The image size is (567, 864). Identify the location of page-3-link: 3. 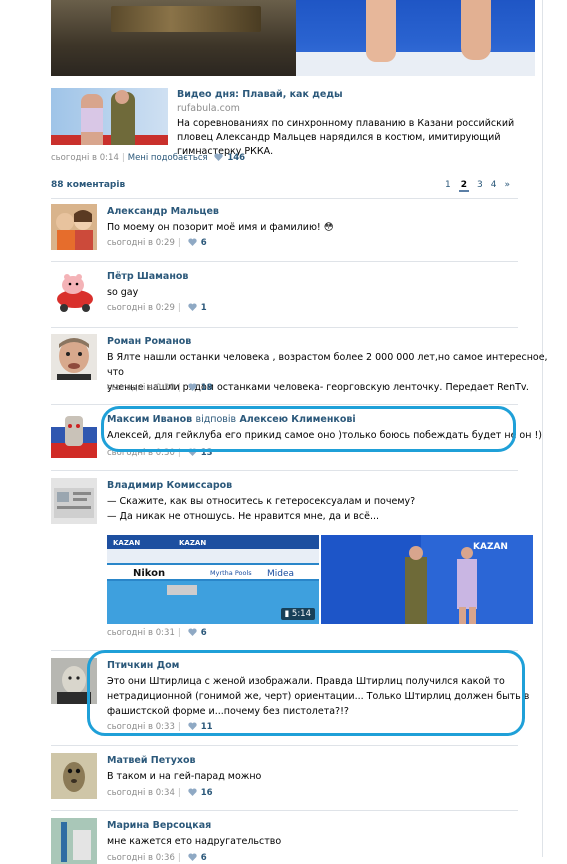
(480, 185).